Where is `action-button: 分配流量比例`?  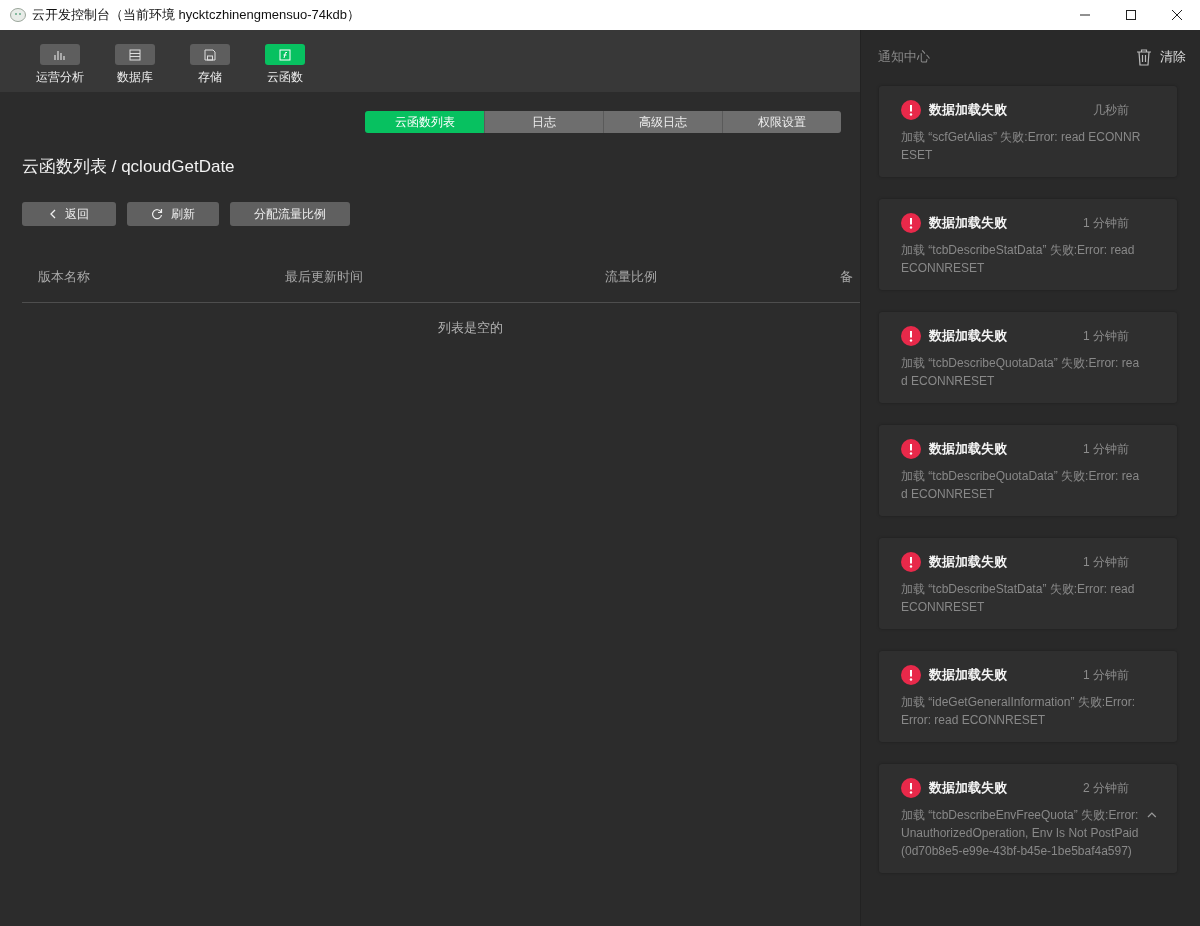 action-button: 分配流量比例 is located at coordinates (290, 214).